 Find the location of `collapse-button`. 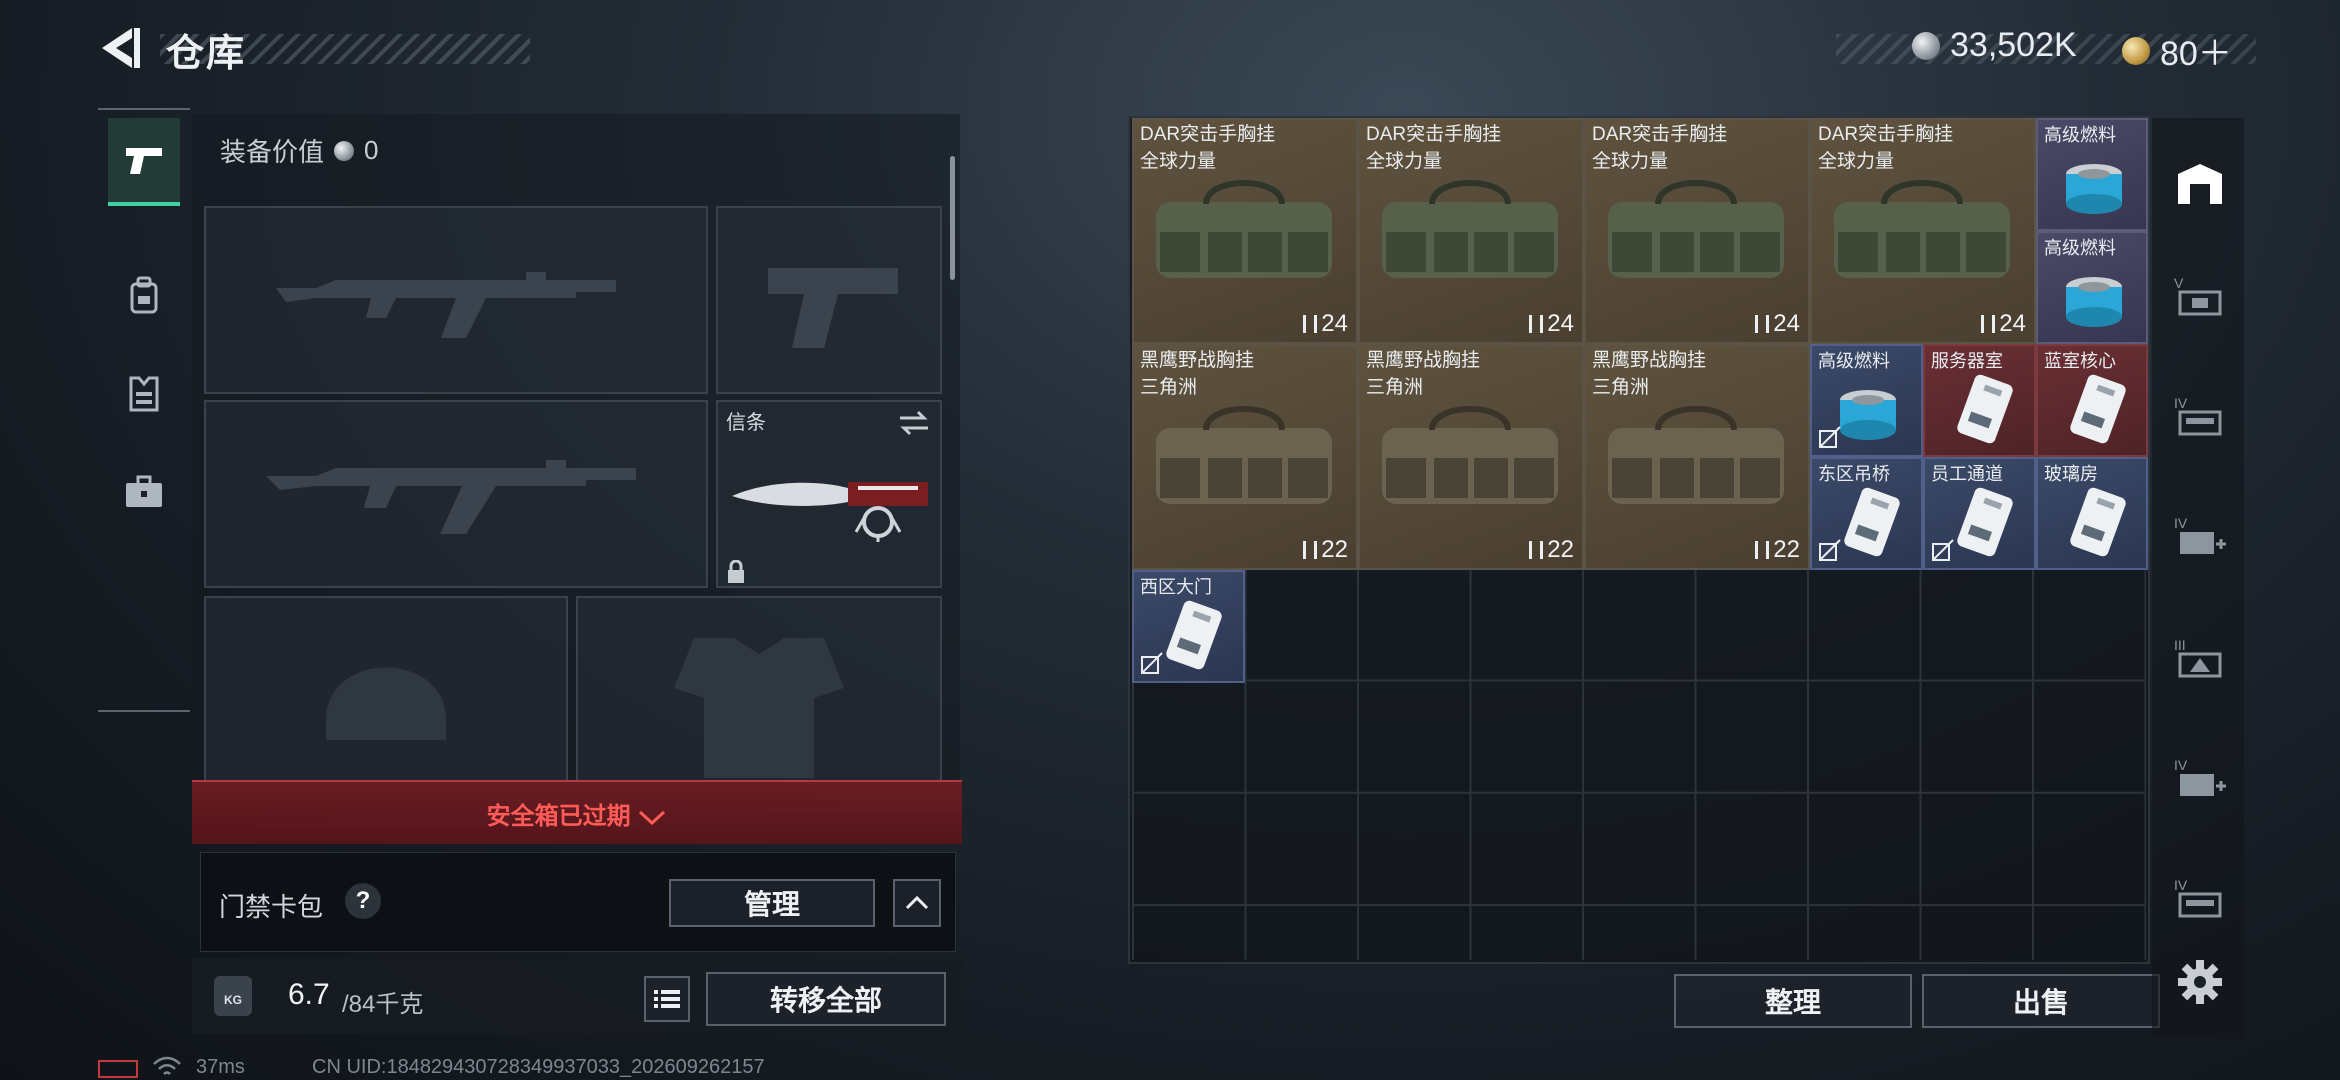

collapse-button is located at coordinates (917, 903).